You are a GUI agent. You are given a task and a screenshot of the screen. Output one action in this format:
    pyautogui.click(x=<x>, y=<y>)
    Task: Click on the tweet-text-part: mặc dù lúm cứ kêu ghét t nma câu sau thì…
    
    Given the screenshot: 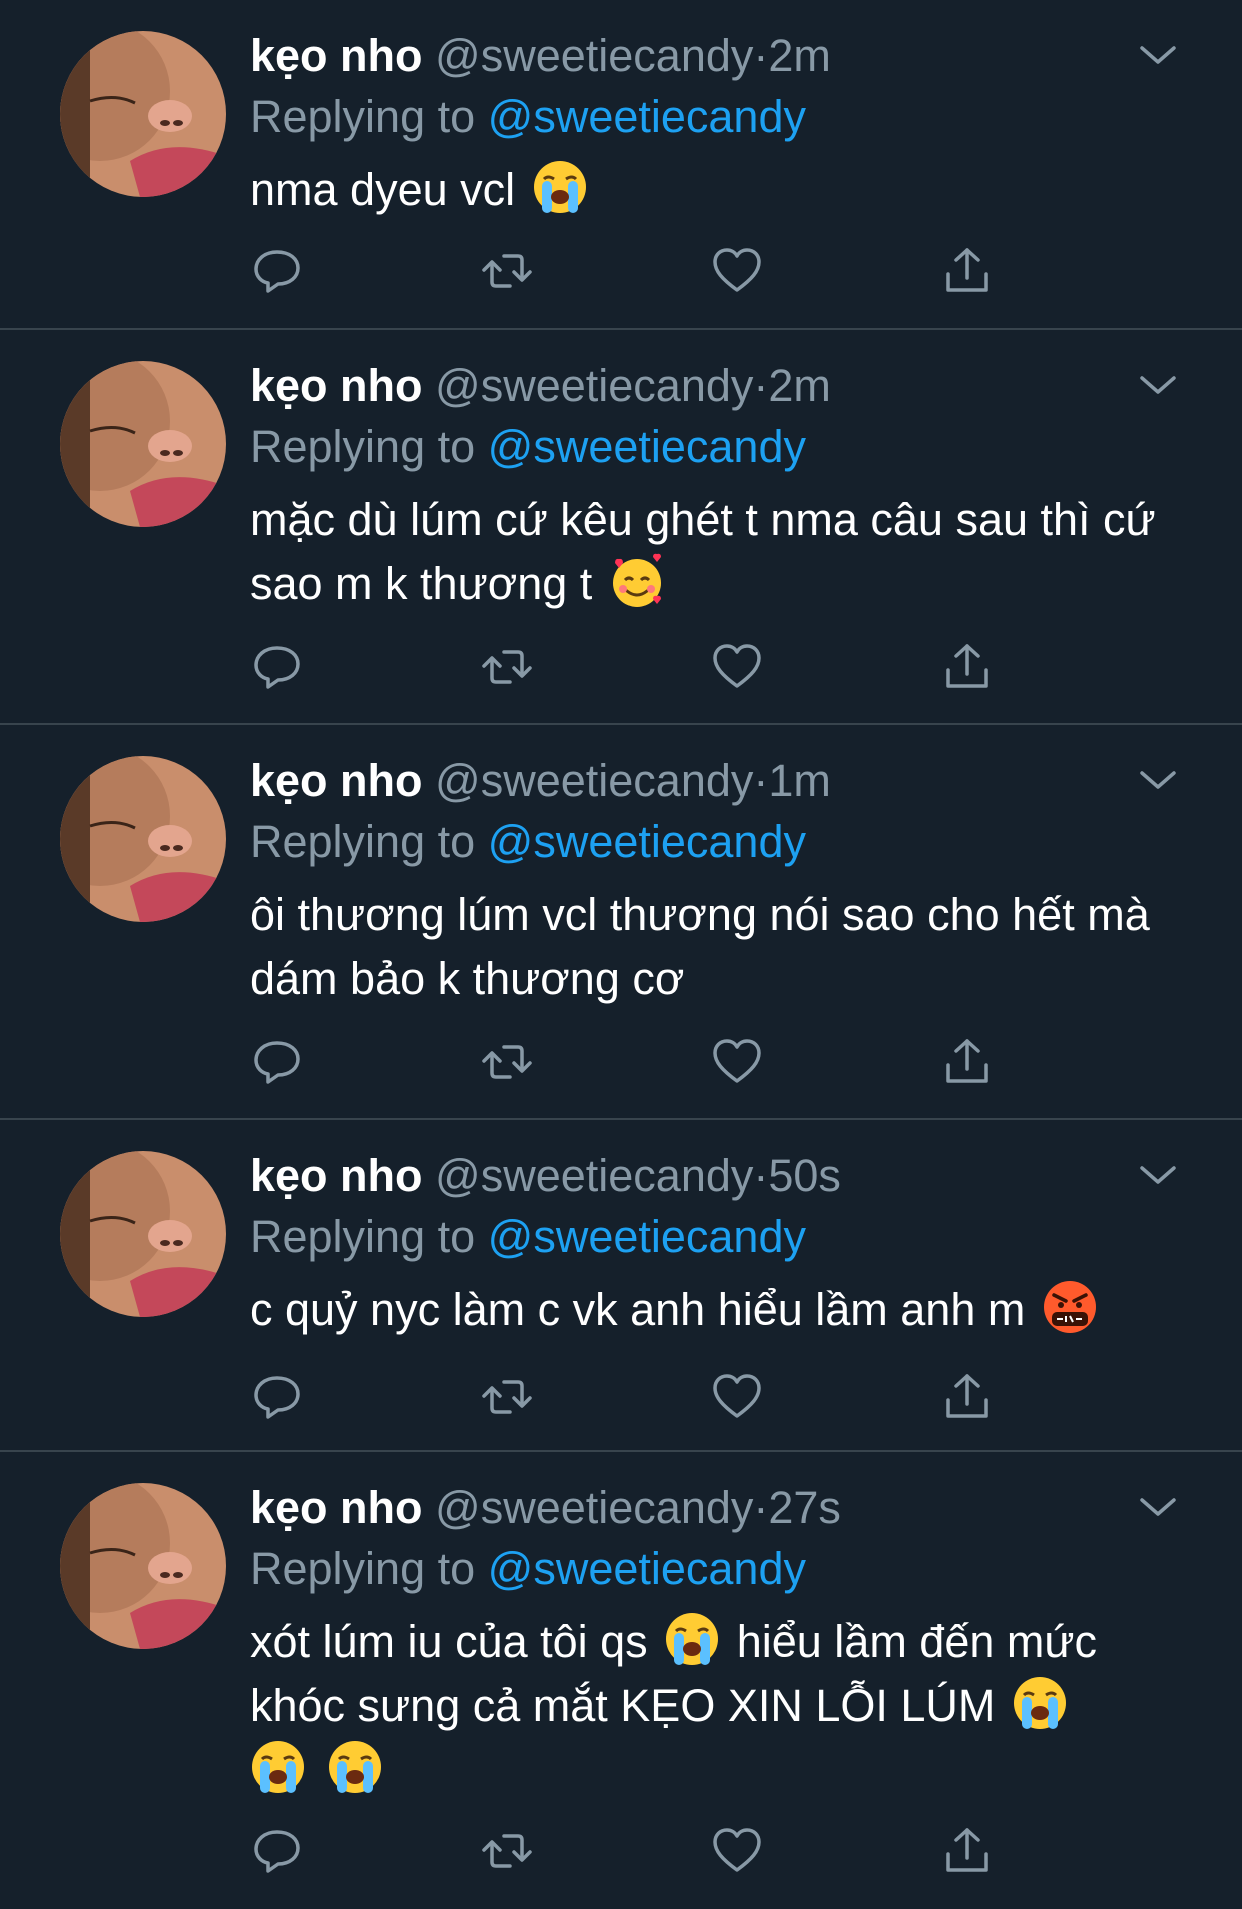 What is the action you would take?
    pyautogui.click(x=703, y=551)
    